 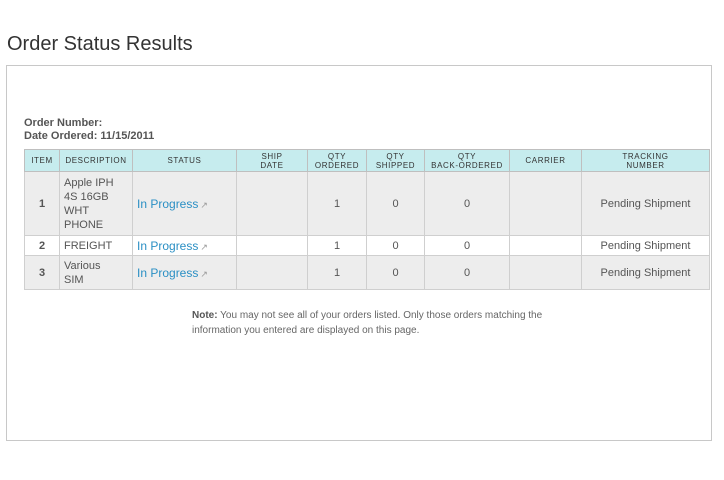 What do you see at coordinates (337, 160) in the screenshot?
I see `col-header-qty-ordered: QTY ORDERED` at bounding box center [337, 160].